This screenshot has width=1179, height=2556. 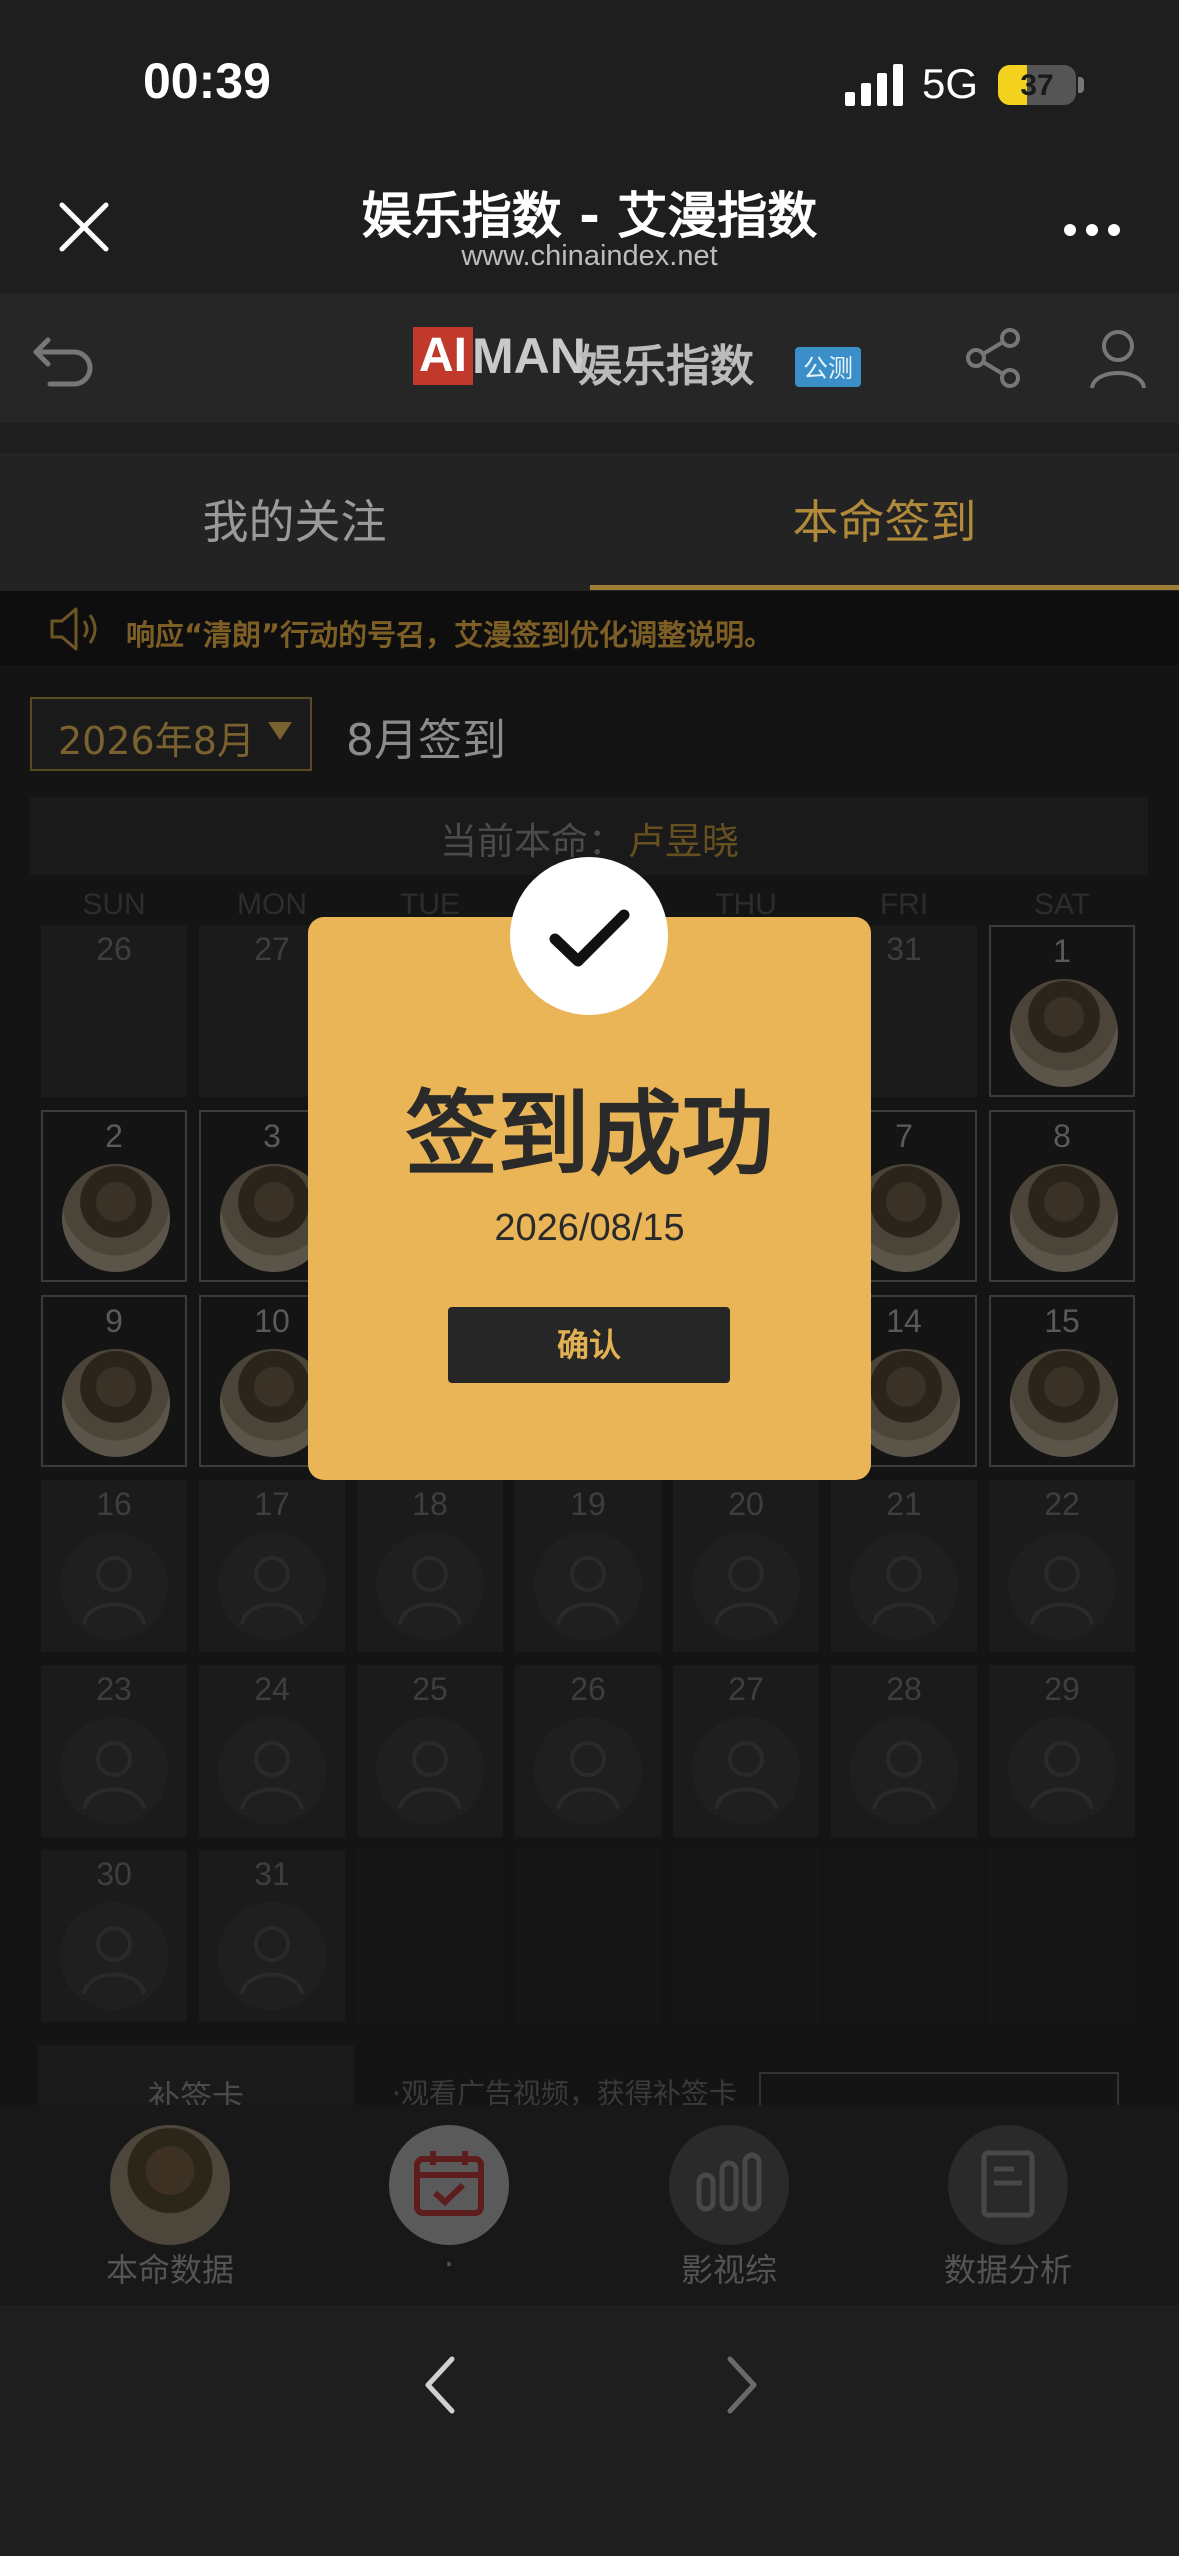 I want to click on beta-badge: 公测, so click(x=828, y=367).